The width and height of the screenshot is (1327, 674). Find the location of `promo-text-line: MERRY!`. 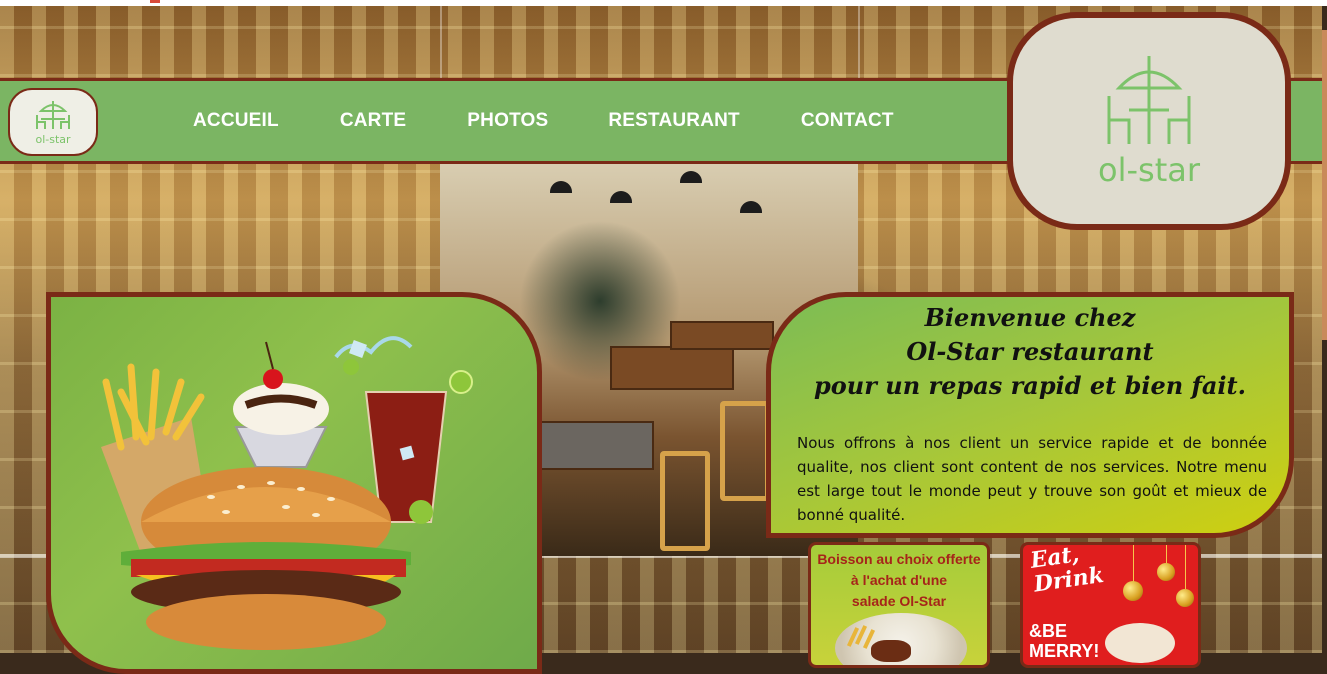

promo-text-line: MERRY! is located at coordinates (1064, 651).